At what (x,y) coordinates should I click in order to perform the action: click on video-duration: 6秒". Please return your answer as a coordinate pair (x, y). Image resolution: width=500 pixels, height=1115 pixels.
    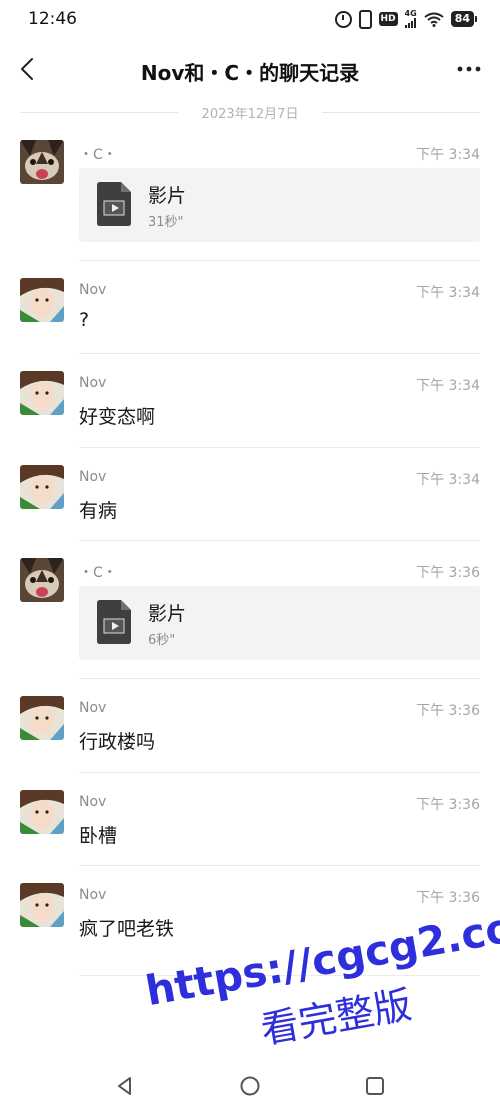
    Looking at the image, I should click on (162, 640).